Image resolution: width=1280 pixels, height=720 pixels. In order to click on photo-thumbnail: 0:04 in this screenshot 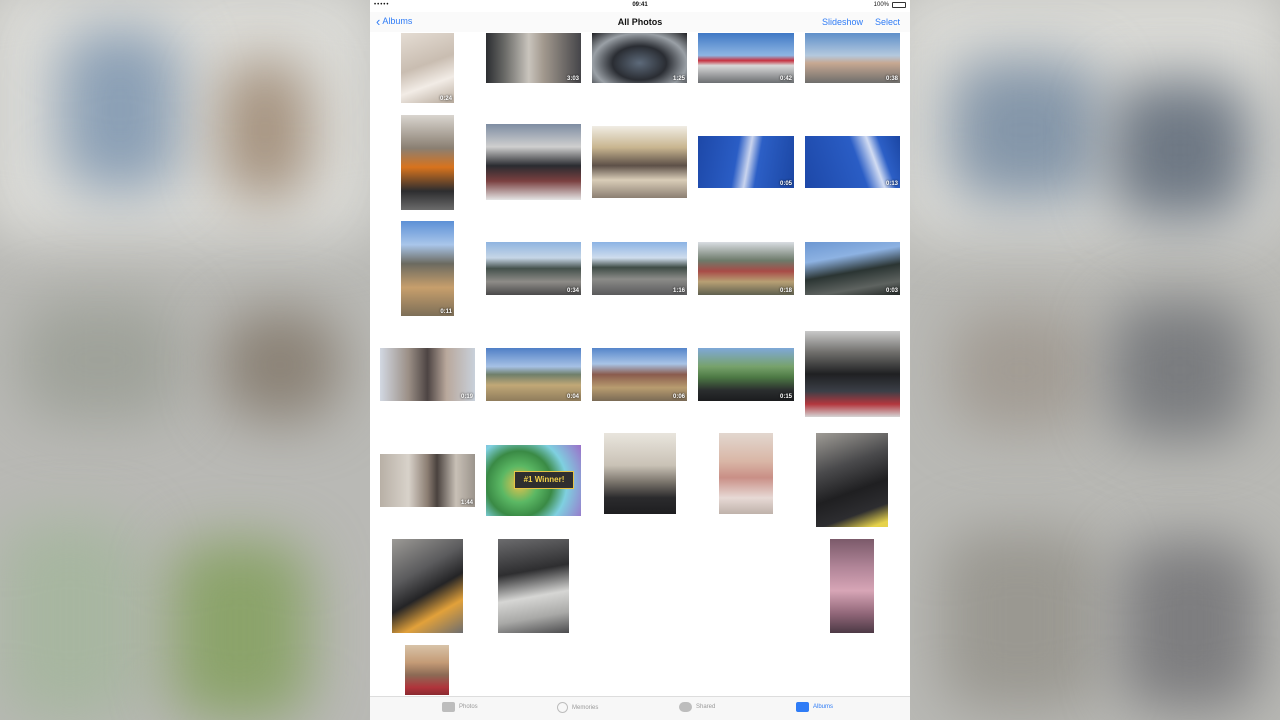, I will do `click(533, 374)`.